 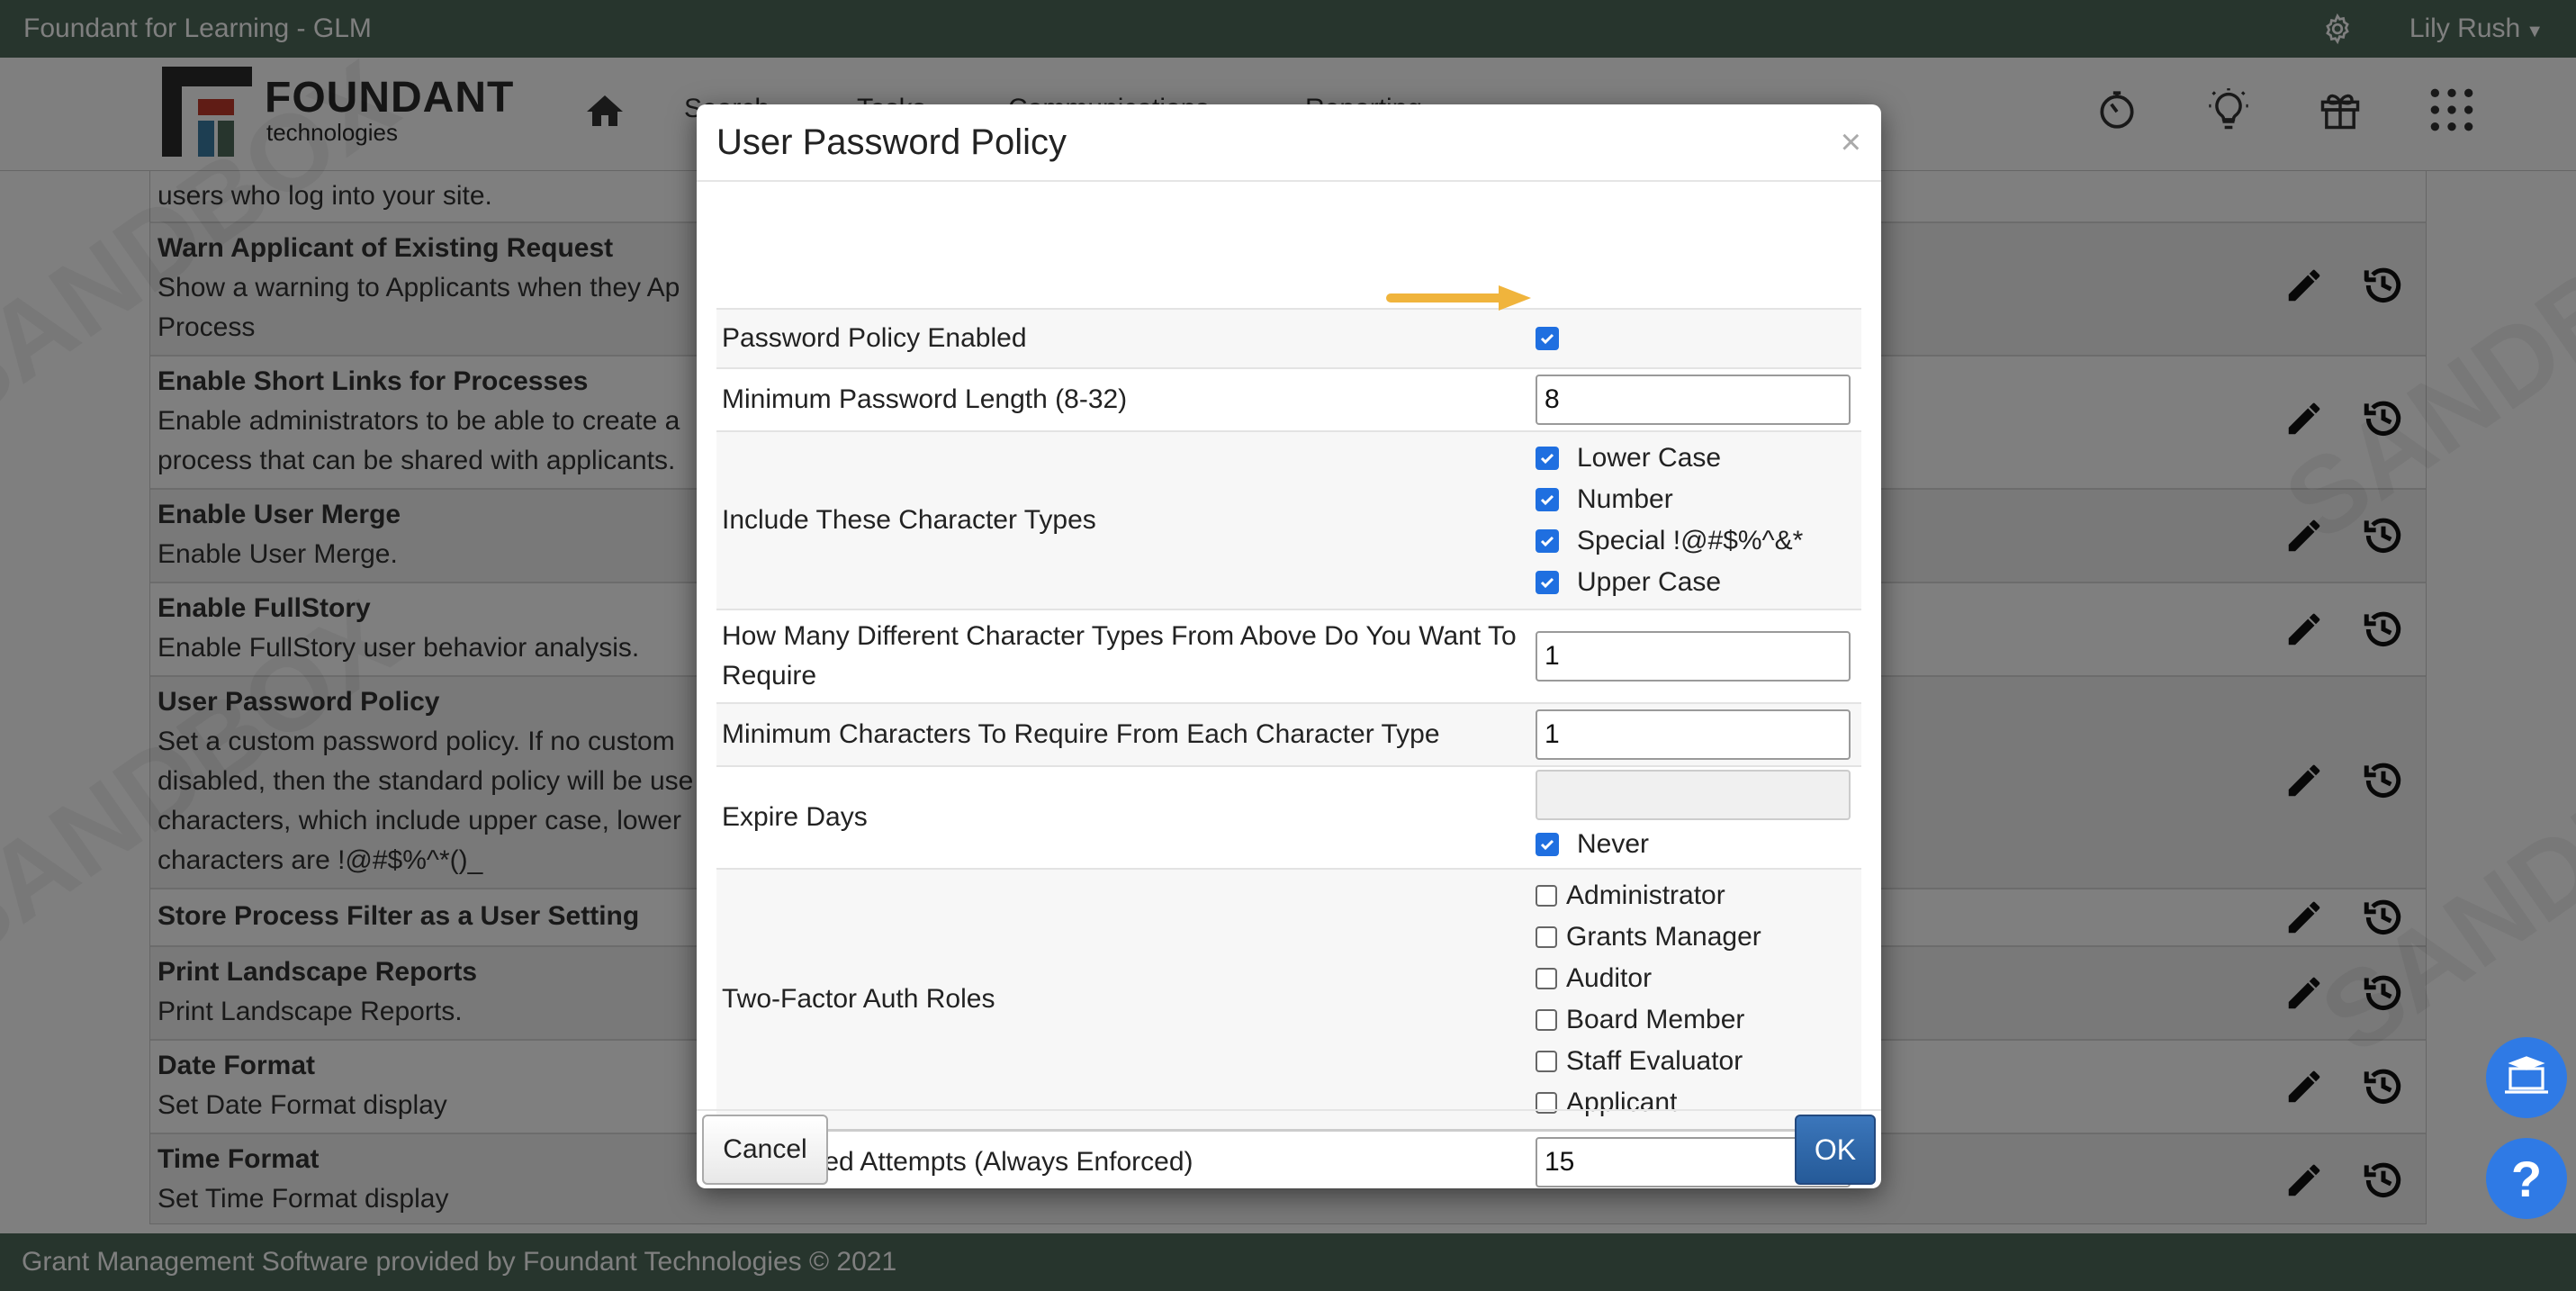 I want to click on role-option: Board Member, so click(x=1698, y=1020).